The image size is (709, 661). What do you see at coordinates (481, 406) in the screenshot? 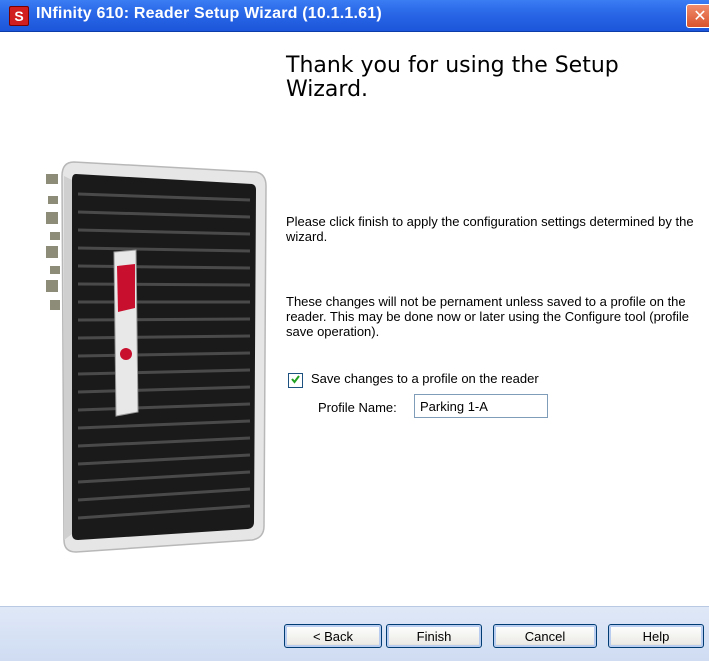
I see `profile-name-input` at bounding box center [481, 406].